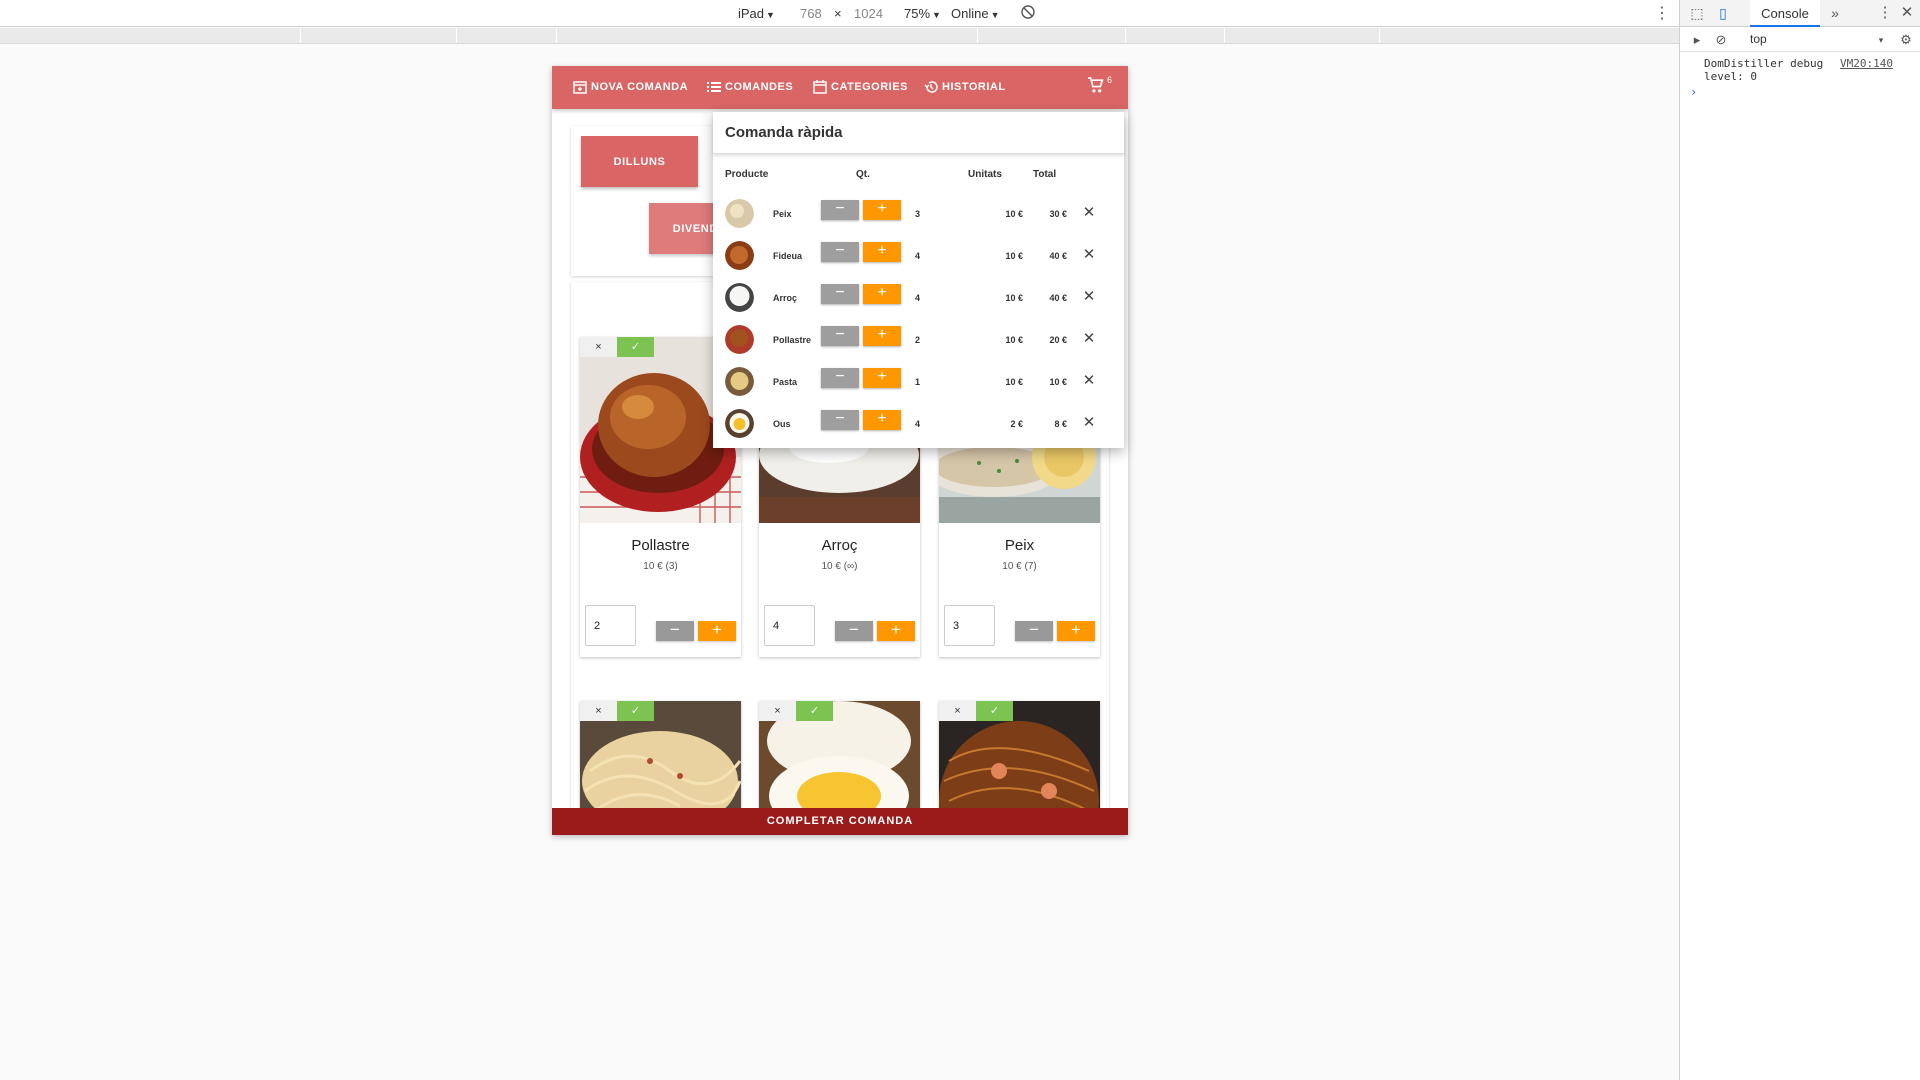 The height and width of the screenshot is (1080, 1920). Describe the element at coordinates (788, 256) in the screenshot. I see `order-product-name: Fideua` at that location.